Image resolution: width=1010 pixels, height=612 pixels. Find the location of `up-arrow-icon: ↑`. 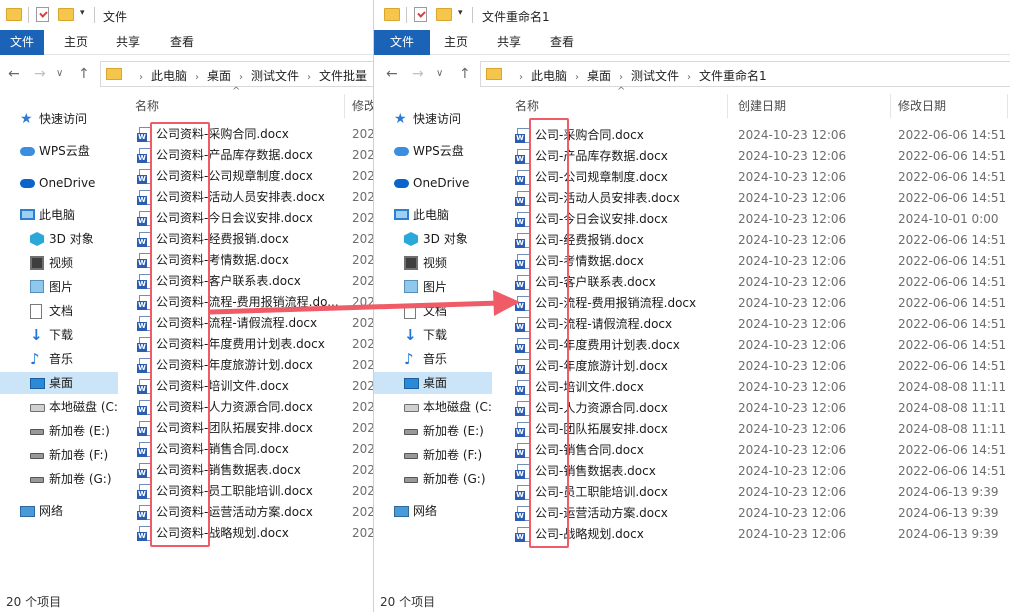

up-arrow-icon: ↑ is located at coordinates (84, 74).